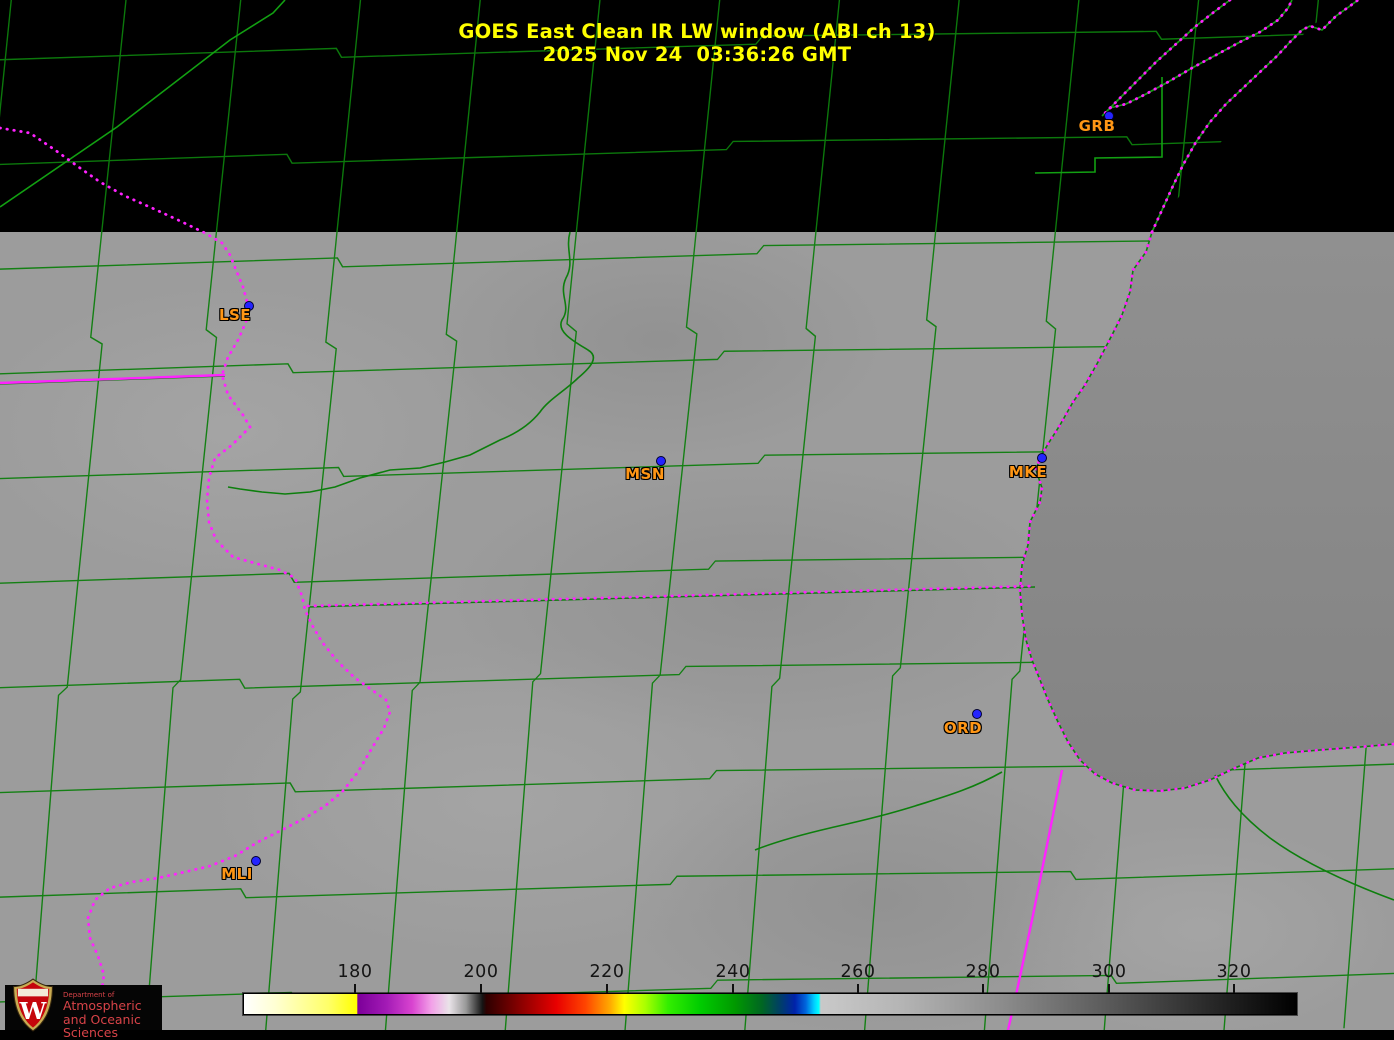 Image resolution: width=1394 pixels, height=1040 pixels. Describe the element at coordinates (697, 31) in the screenshot. I see `product-title: GOES East Clean IR LW window (ABI ch 13)` at that location.